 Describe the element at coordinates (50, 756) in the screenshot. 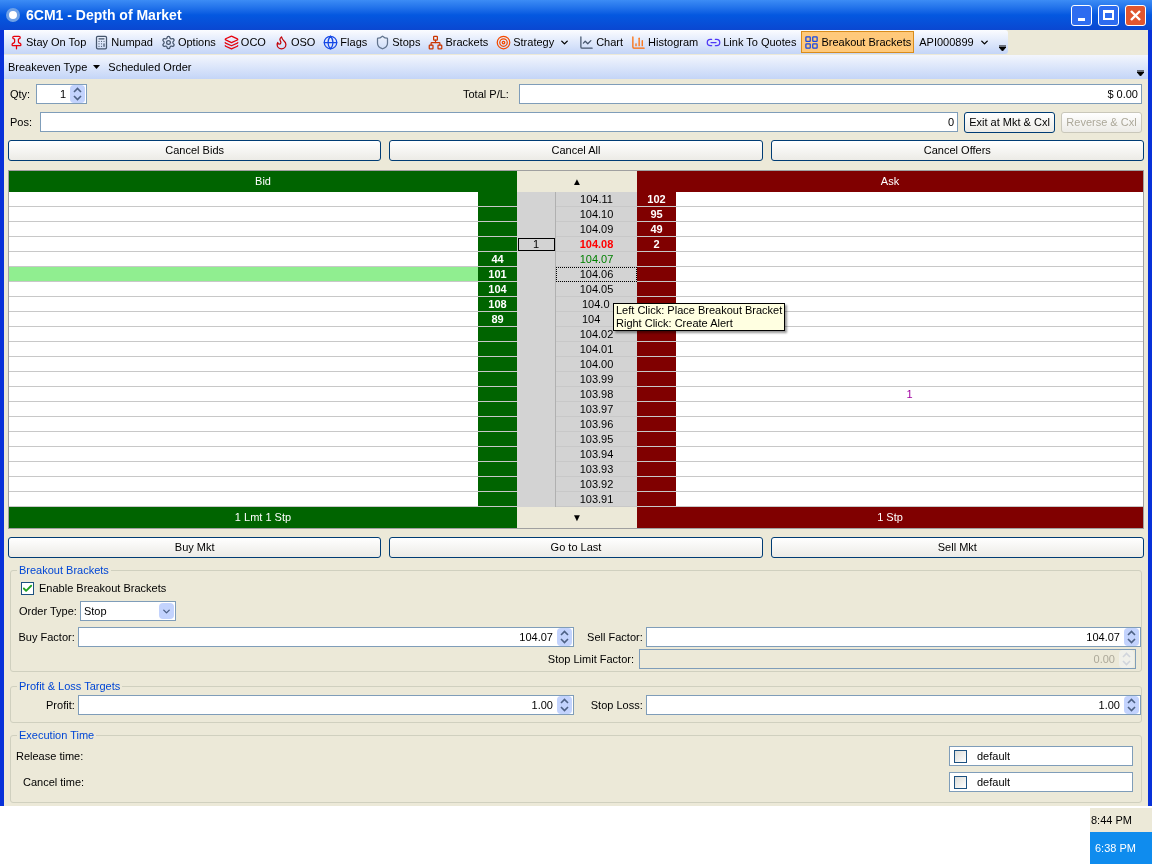

I see `field-label: Release time:` at that location.